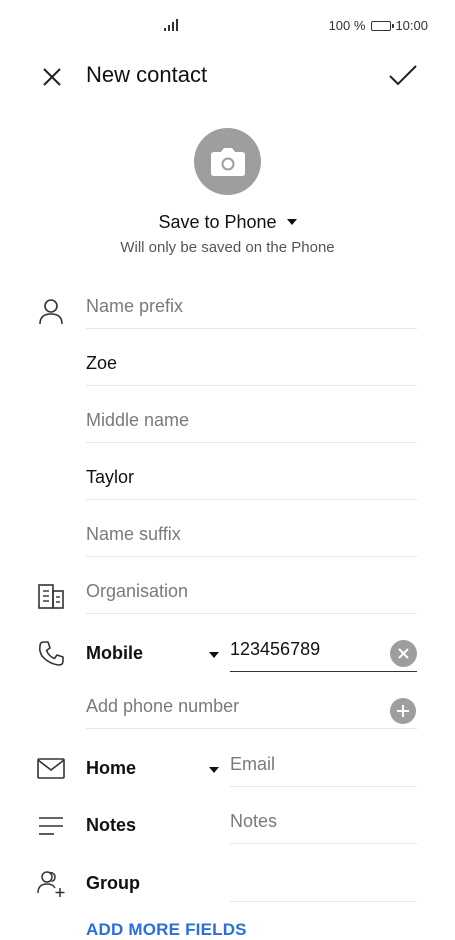 Image resolution: width=455 pixels, height=940 pixels. I want to click on organisation-row, so click(251, 595).